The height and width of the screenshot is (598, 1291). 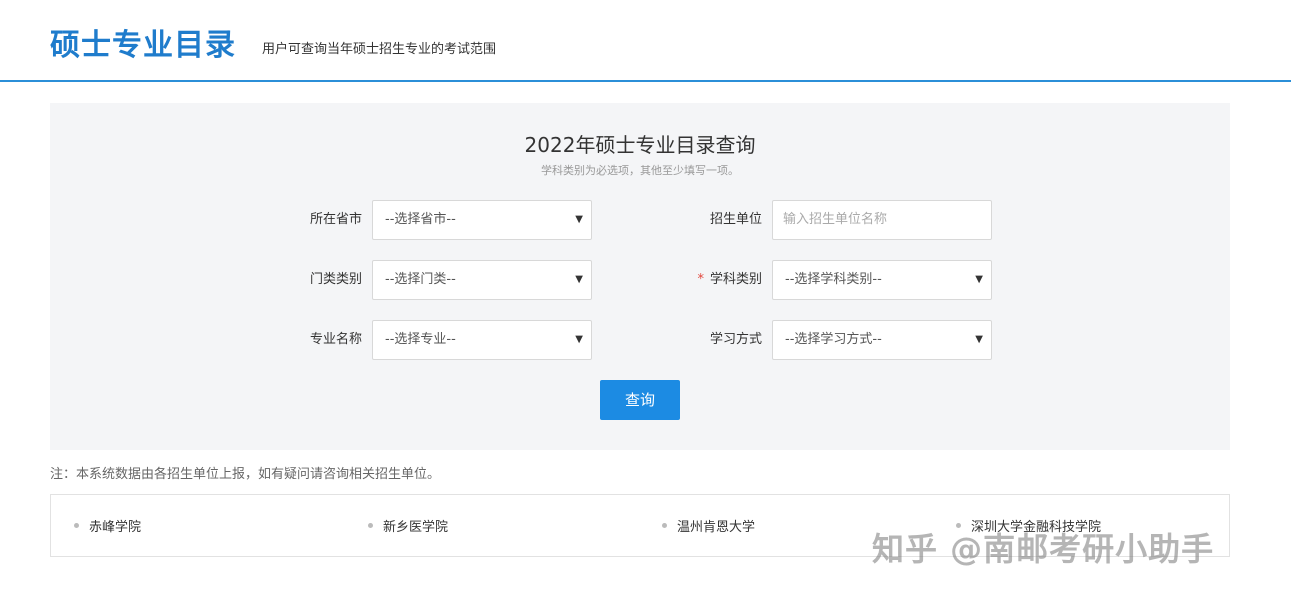 What do you see at coordinates (379, 49) in the screenshot?
I see `site-slogan: 用户可查询当年硕士招生专业的考试范围` at bounding box center [379, 49].